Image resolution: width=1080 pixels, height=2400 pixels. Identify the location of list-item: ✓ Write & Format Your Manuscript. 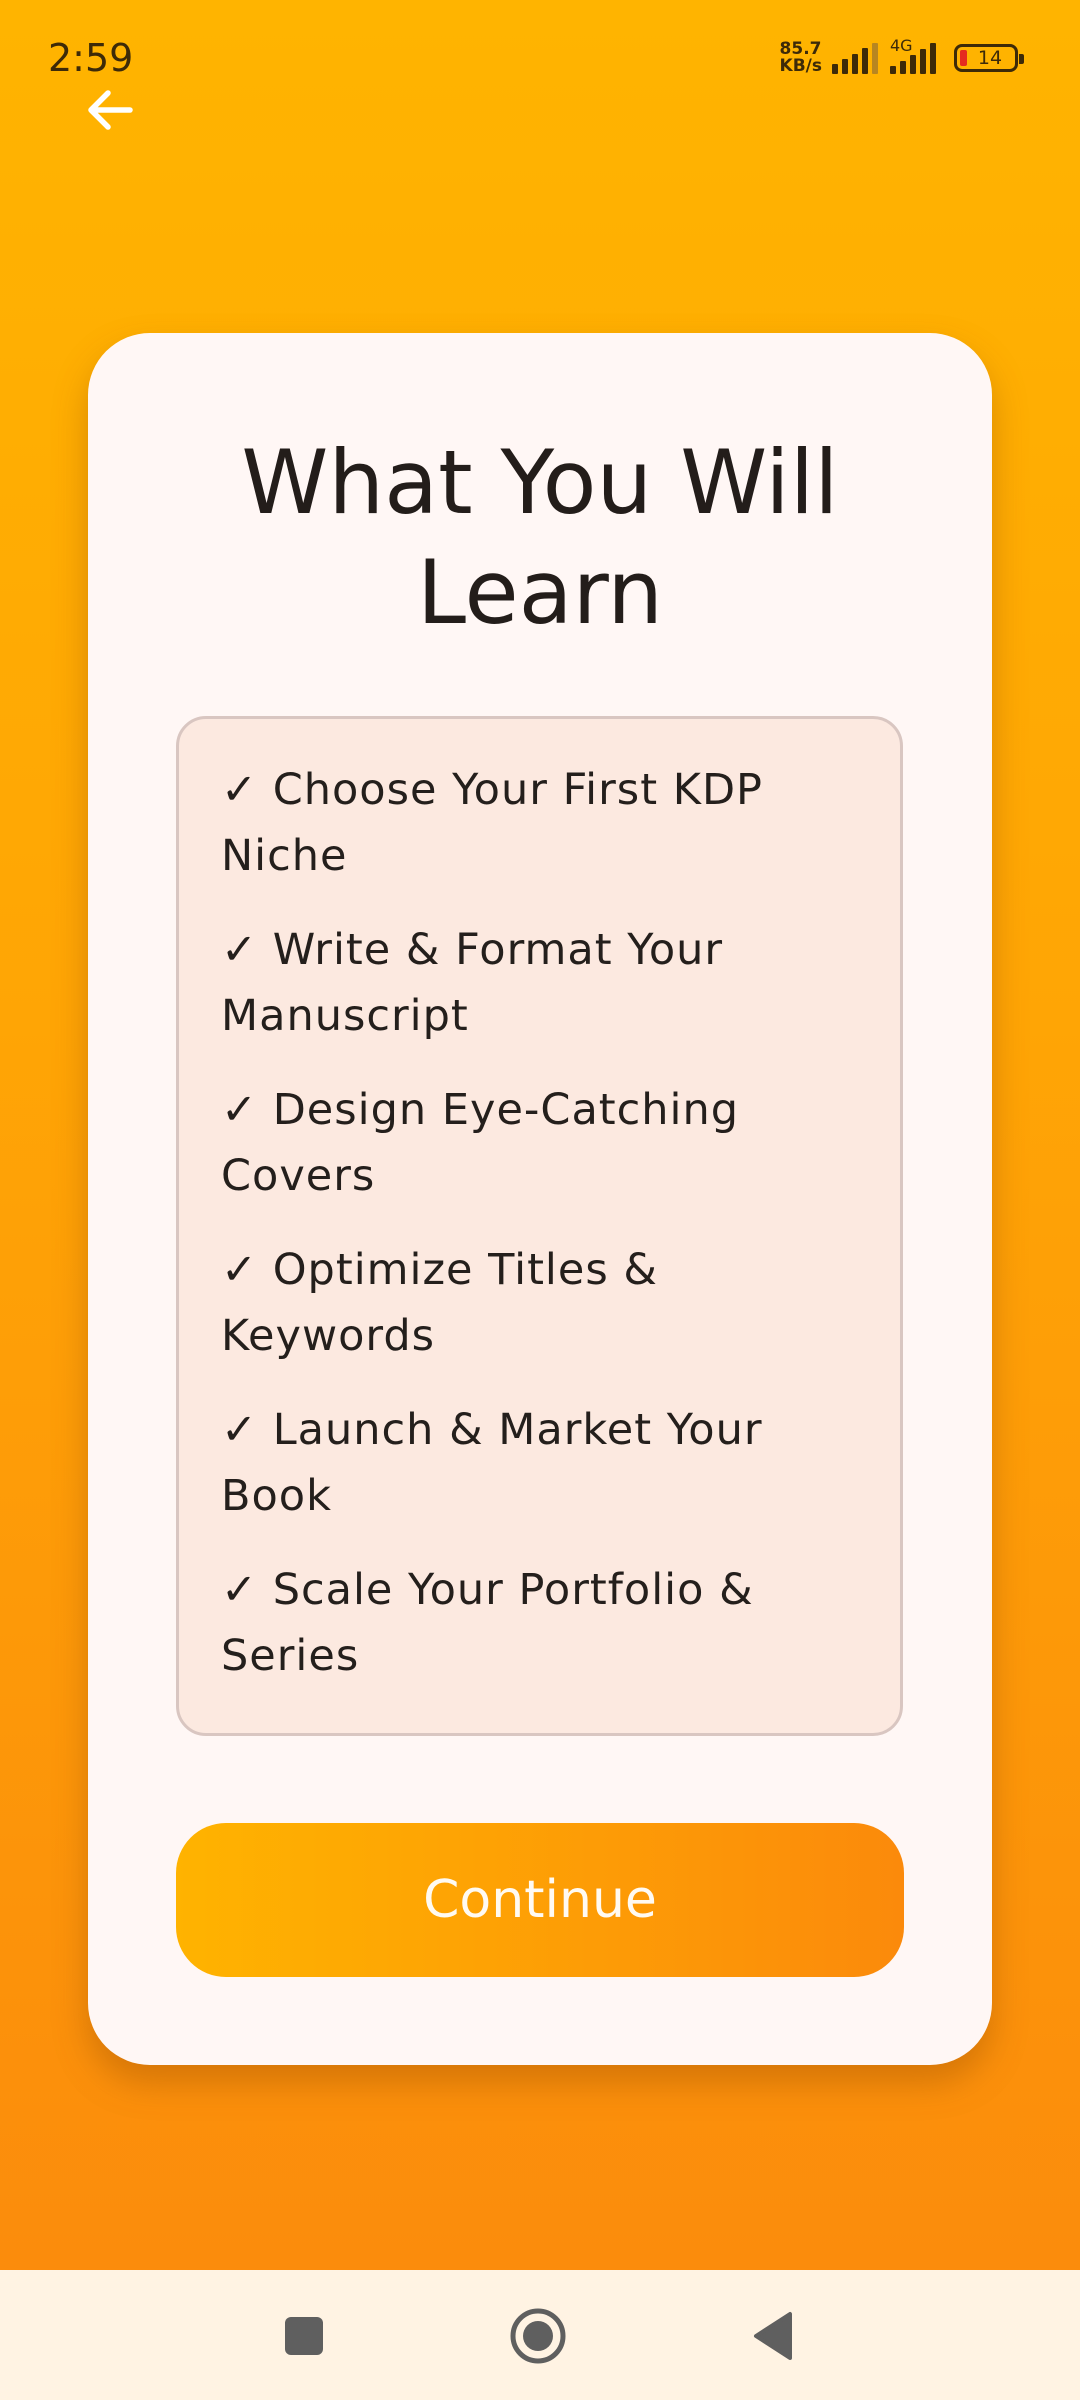
(472, 983).